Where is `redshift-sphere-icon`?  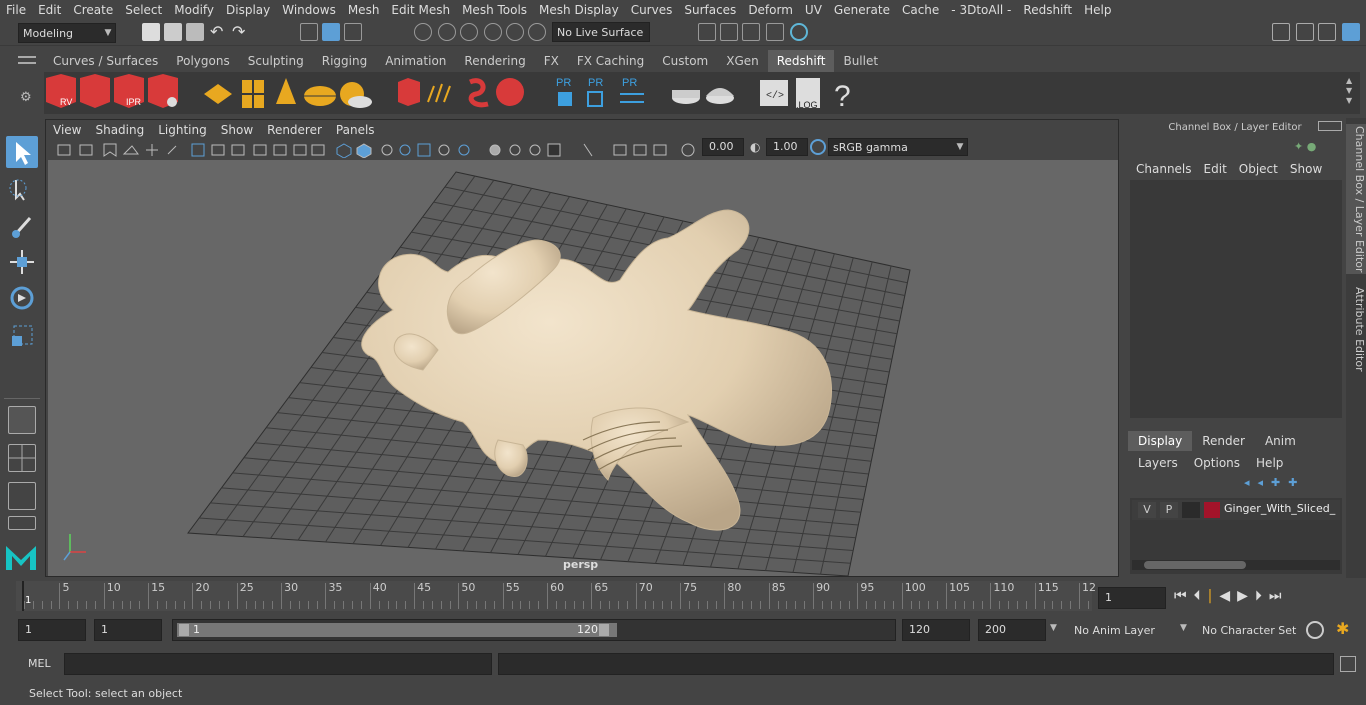 redshift-sphere-icon is located at coordinates (510, 92).